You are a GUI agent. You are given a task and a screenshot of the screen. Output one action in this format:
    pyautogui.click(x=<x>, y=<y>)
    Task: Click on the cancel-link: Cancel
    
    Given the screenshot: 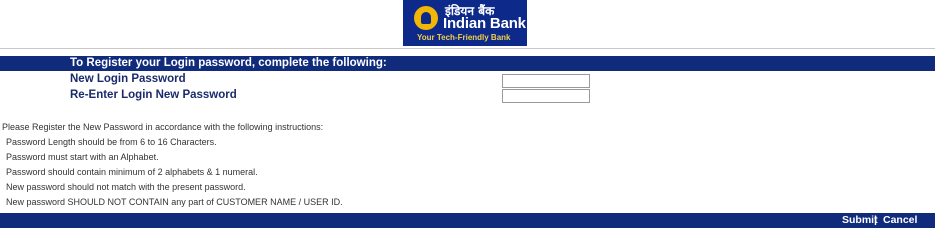 What is the action you would take?
    pyautogui.click(x=900, y=220)
    